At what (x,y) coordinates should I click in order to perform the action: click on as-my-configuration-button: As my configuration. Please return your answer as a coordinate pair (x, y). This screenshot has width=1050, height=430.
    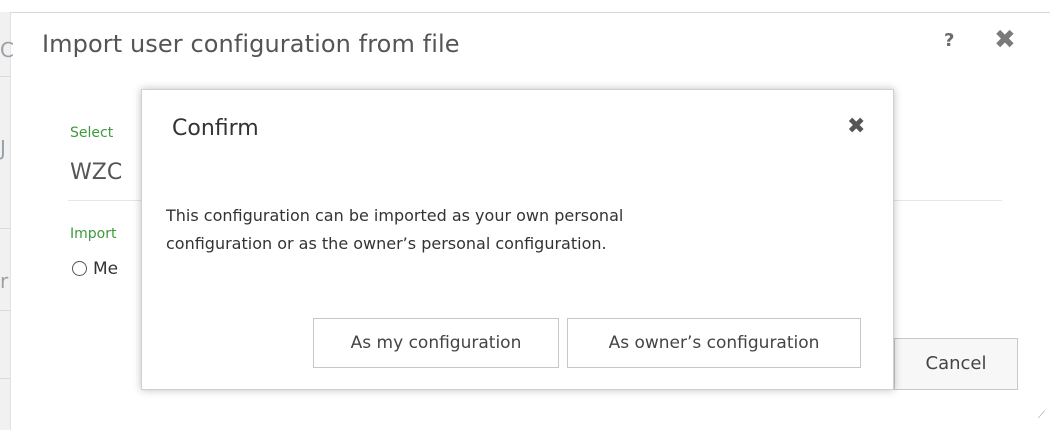
    Looking at the image, I should click on (436, 343).